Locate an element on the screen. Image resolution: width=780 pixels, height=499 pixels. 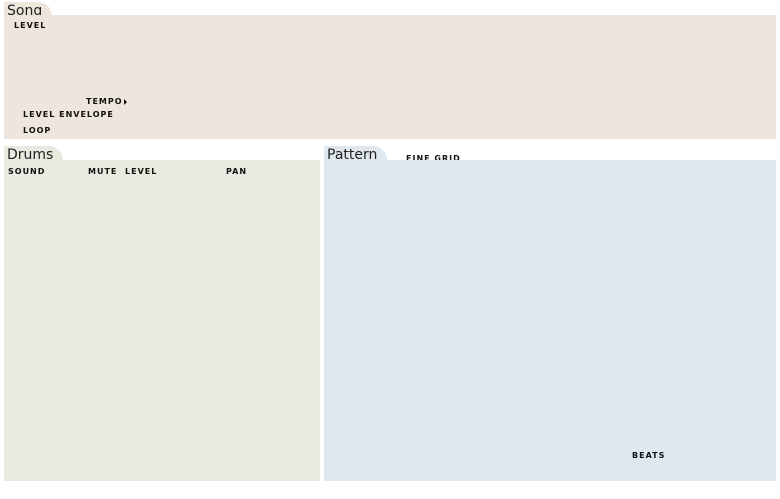
drums-level-column-header: LEVEL is located at coordinates (141, 171).